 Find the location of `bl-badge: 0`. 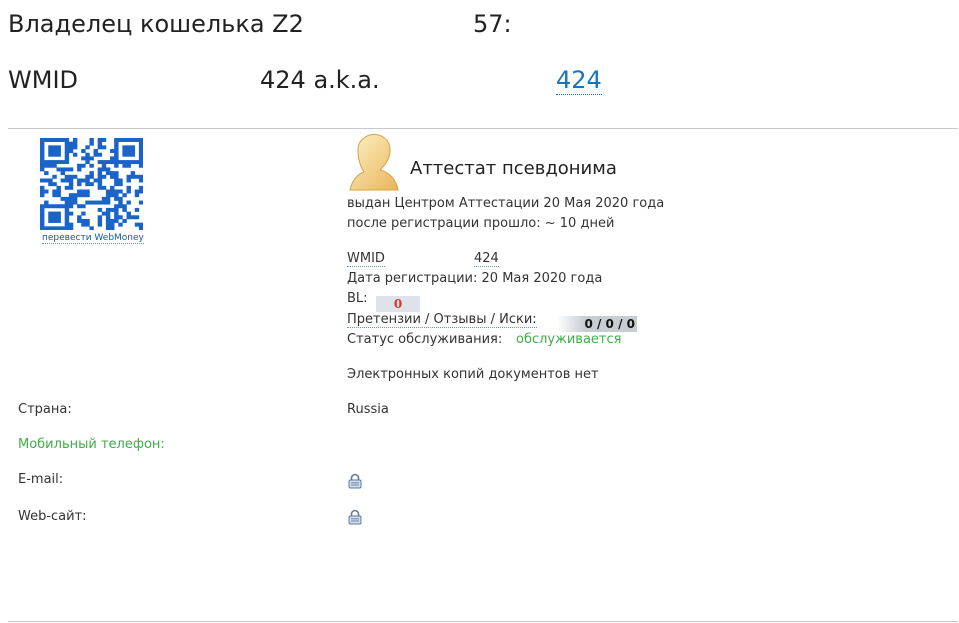

bl-badge: 0 is located at coordinates (398, 302).